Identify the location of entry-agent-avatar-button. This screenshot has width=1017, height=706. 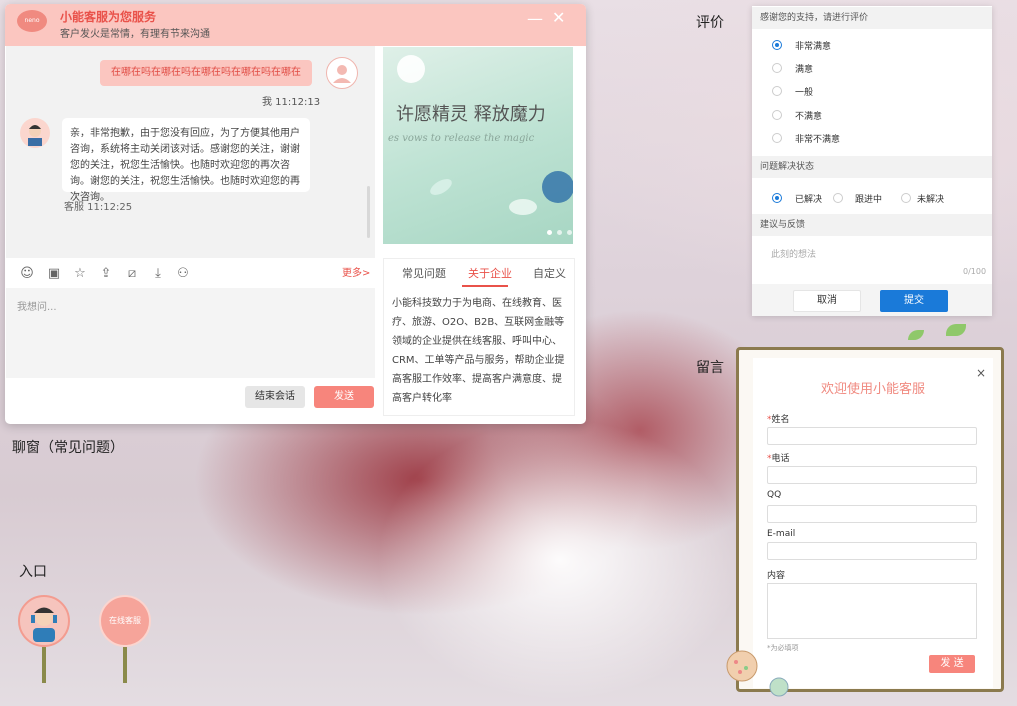
(44, 621).